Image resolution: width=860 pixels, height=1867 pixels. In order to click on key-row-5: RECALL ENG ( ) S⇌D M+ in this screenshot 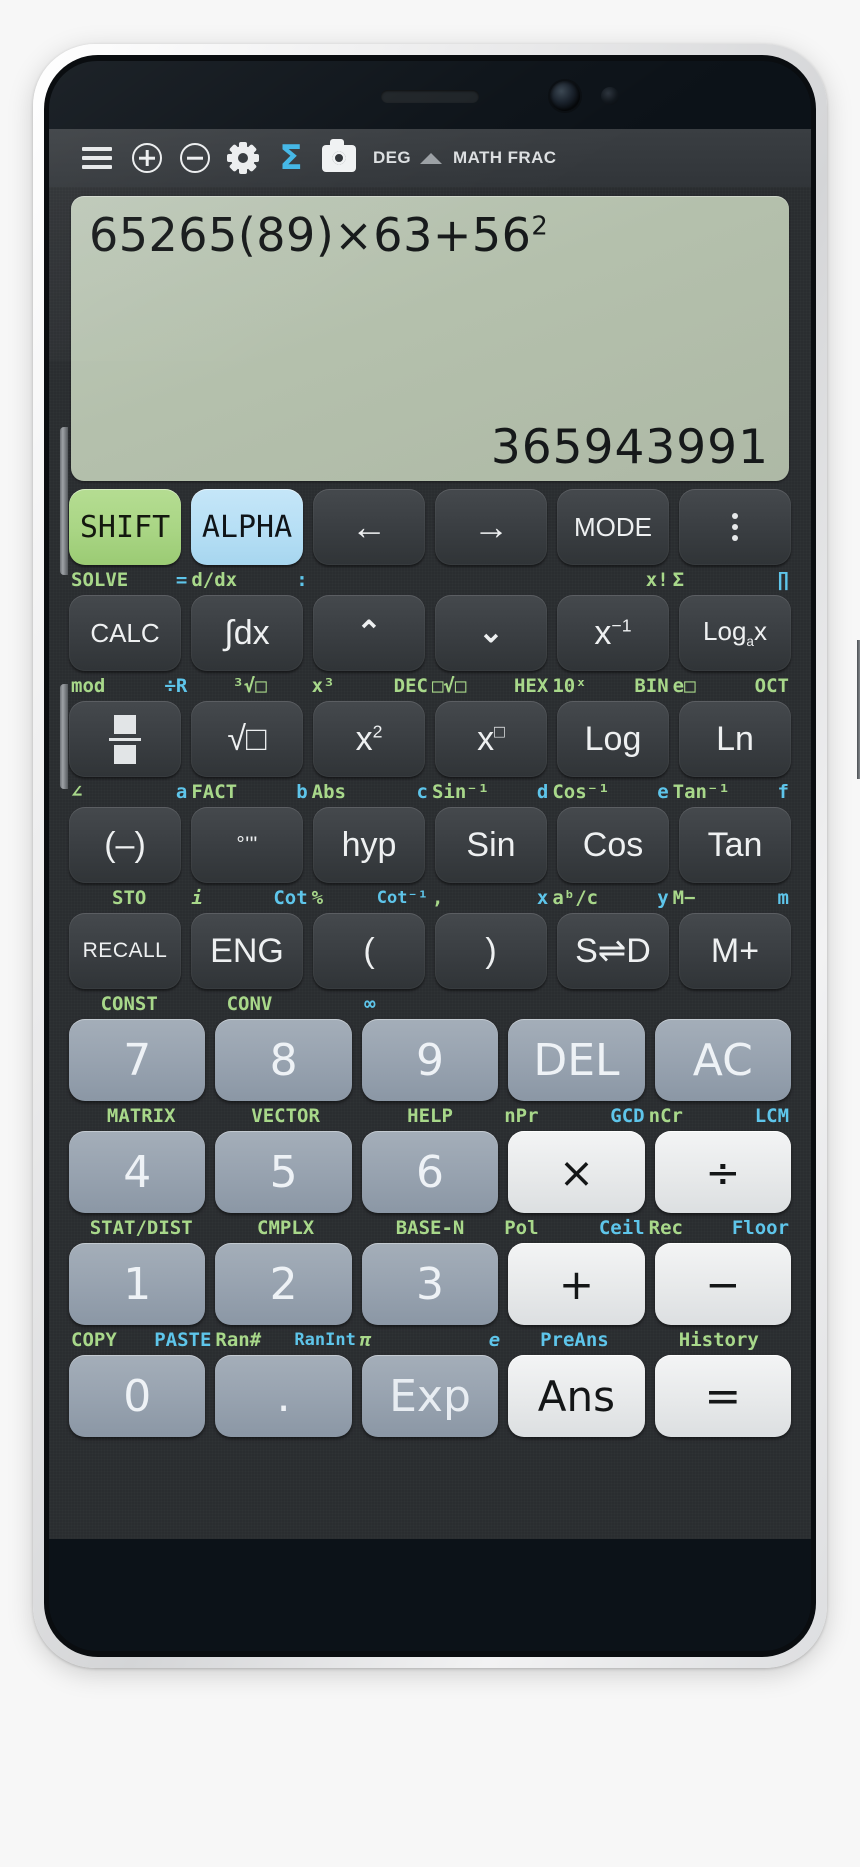, I will do `click(430, 951)`.